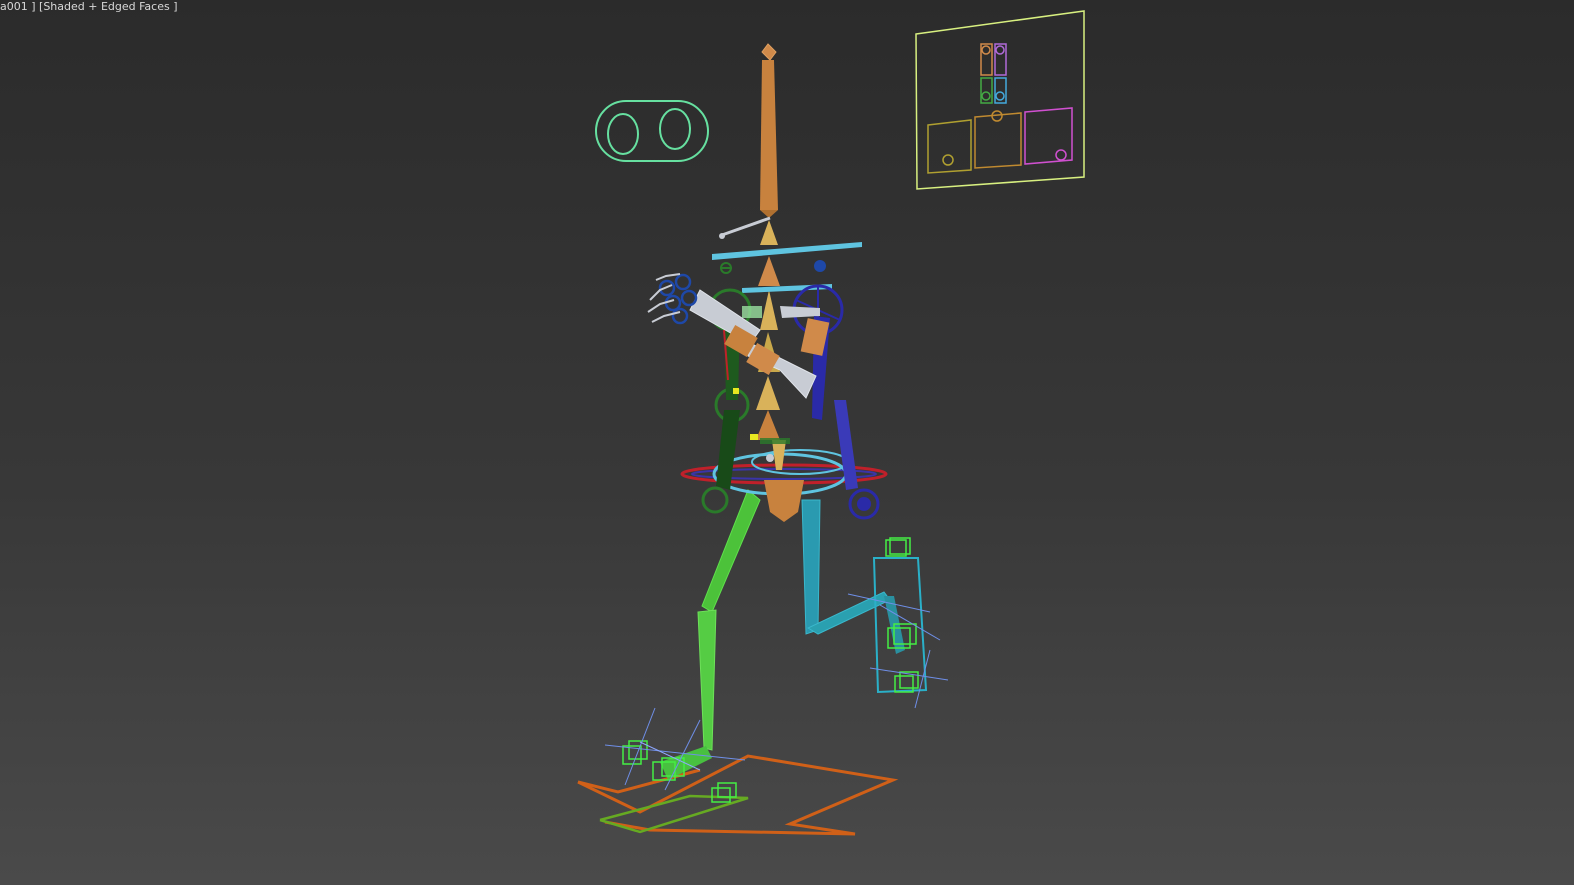 The width and height of the screenshot is (1574, 885). Describe the element at coordinates (675, 755) in the screenshot. I see `left-foot-ik` at that location.